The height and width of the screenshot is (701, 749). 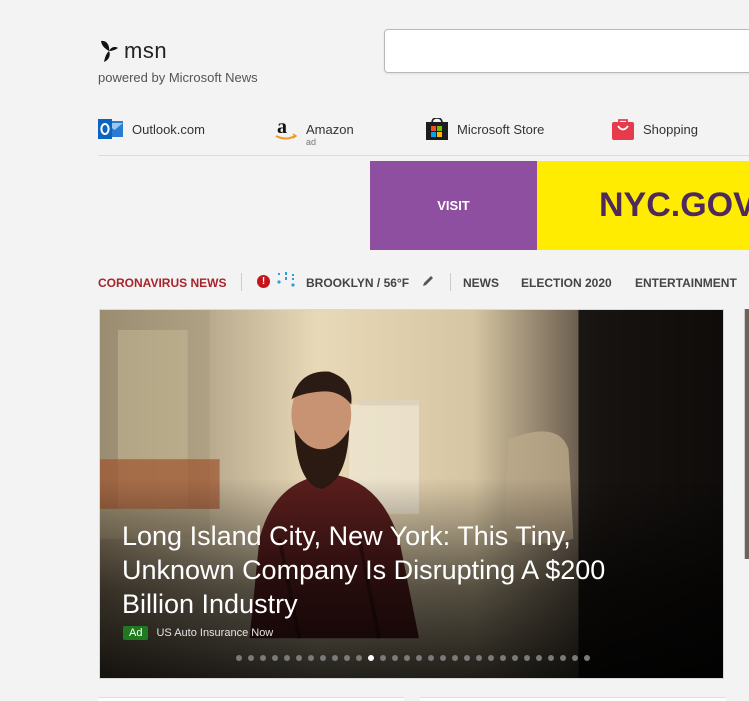 I want to click on quicklink-shopping: Shopping, so click(x=654, y=129).